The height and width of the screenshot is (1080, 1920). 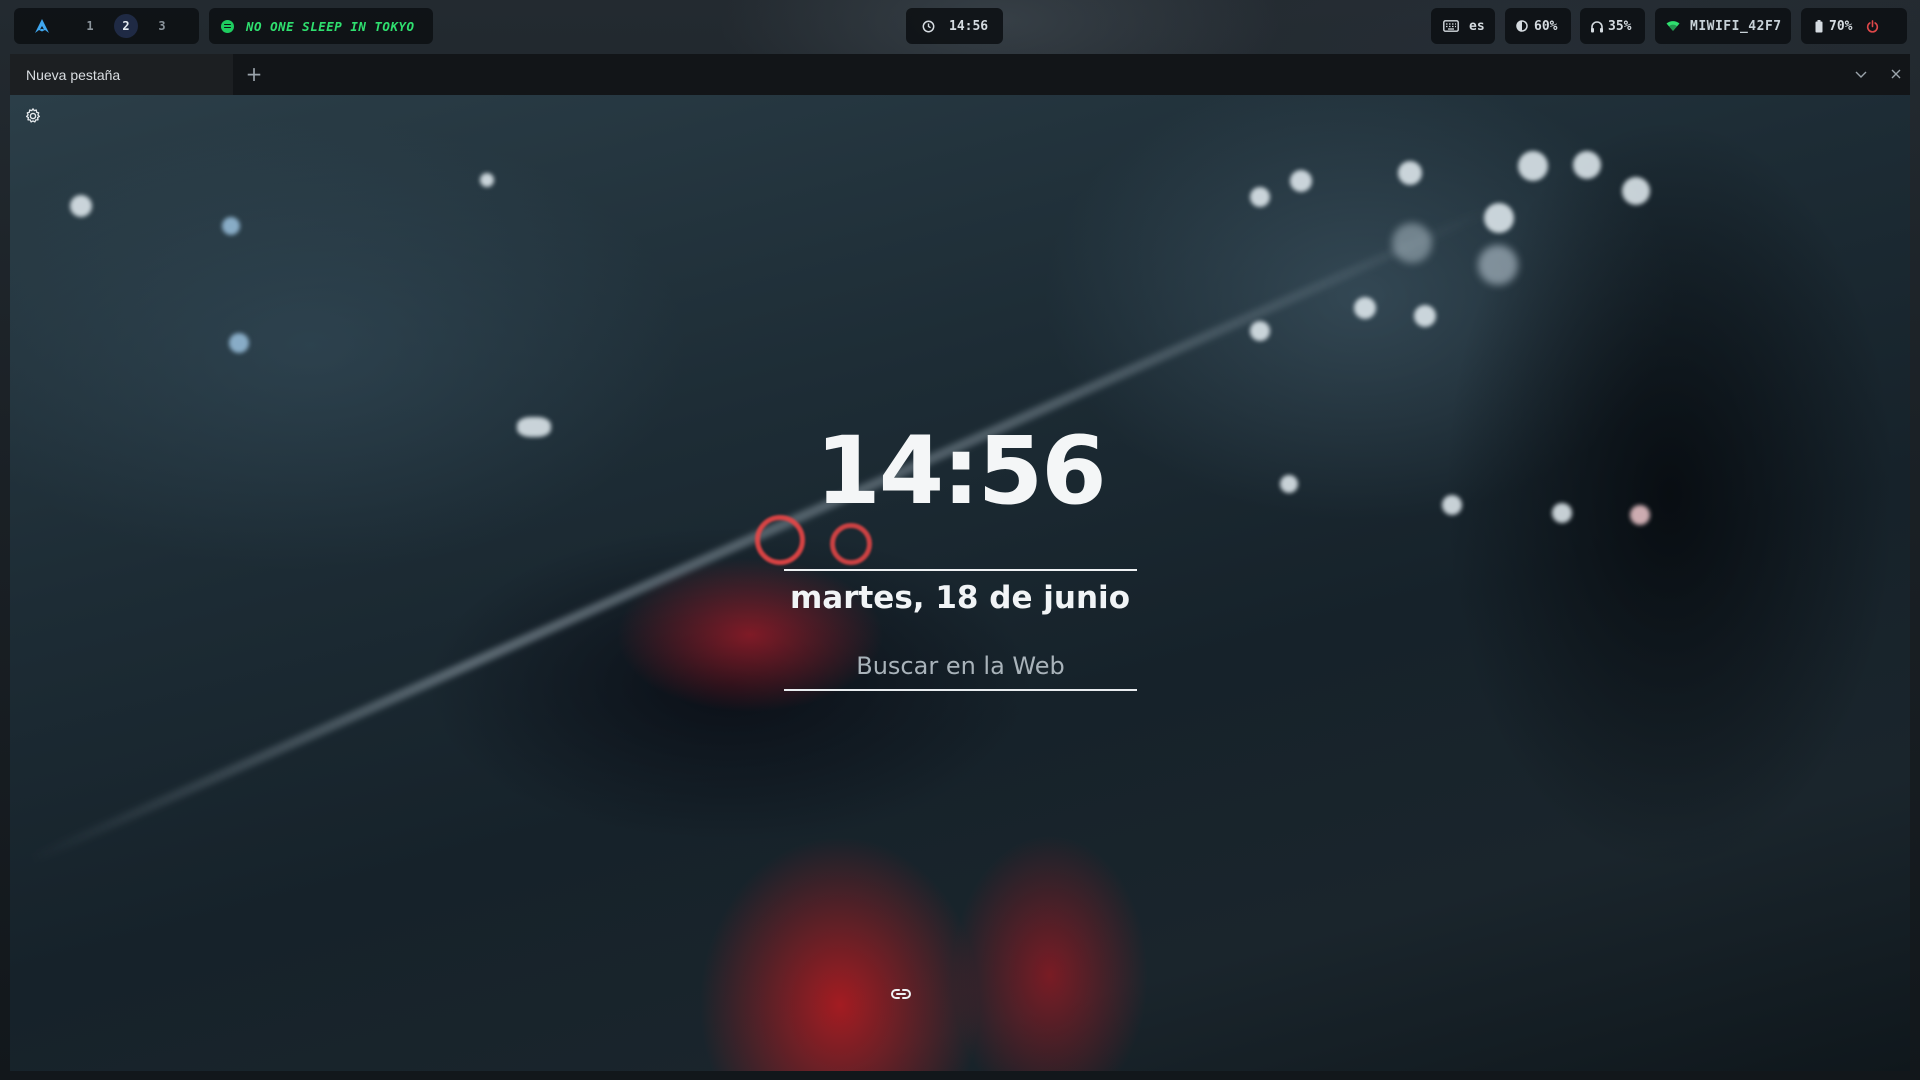 I want to click on workspace-switcher: 1 2 3, so click(x=106, y=26).